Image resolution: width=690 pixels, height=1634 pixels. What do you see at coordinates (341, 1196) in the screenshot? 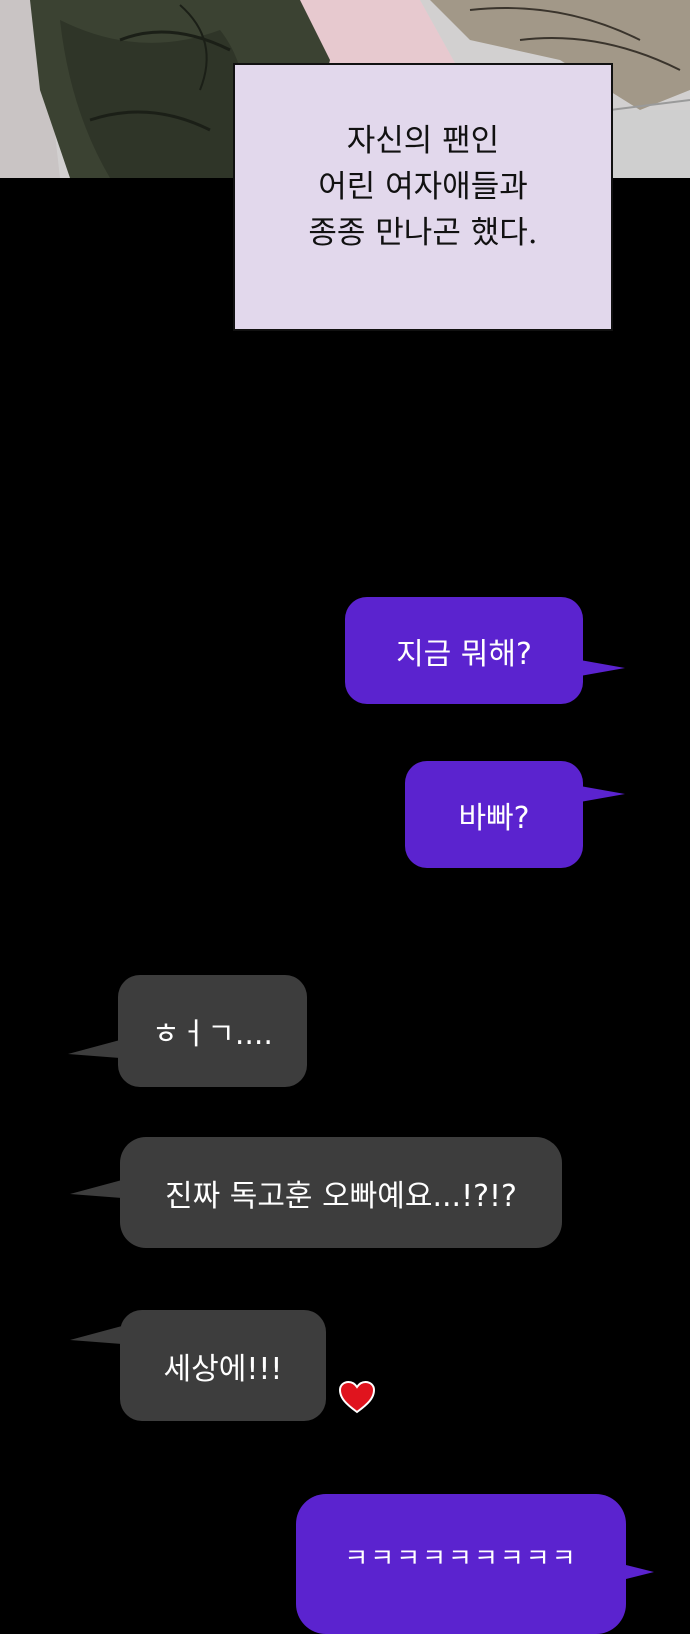
I see `message-text: 진짜 독고훈 오빠예요...!?!?` at bounding box center [341, 1196].